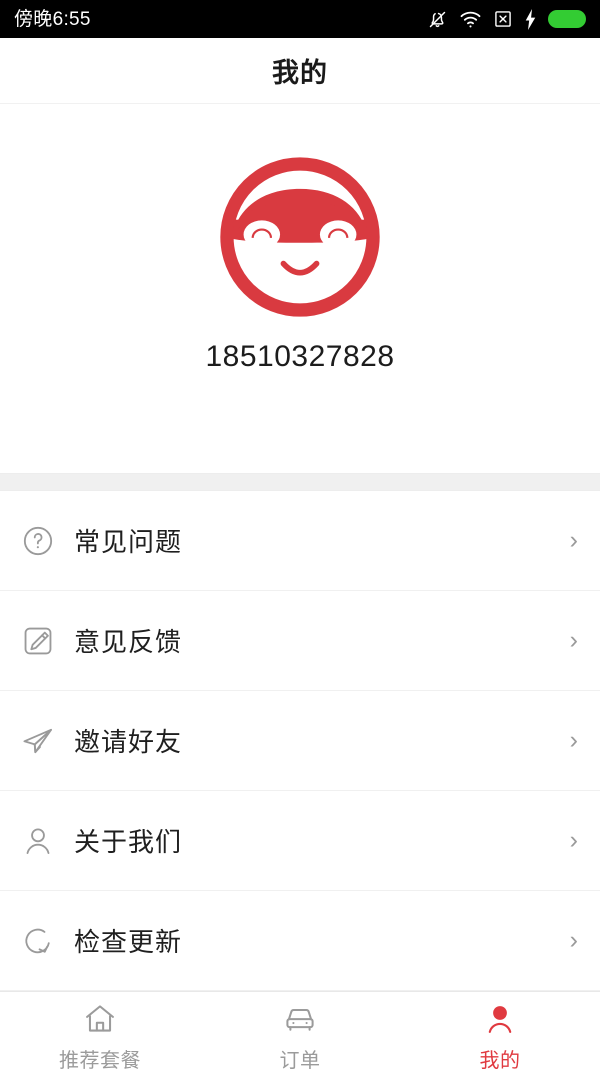 The width and height of the screenshot is (600, 1077). What do you see at coordinates (38, 541) in the screenshot?
I see `question-circle-icon` at bounding box center [38, 541].